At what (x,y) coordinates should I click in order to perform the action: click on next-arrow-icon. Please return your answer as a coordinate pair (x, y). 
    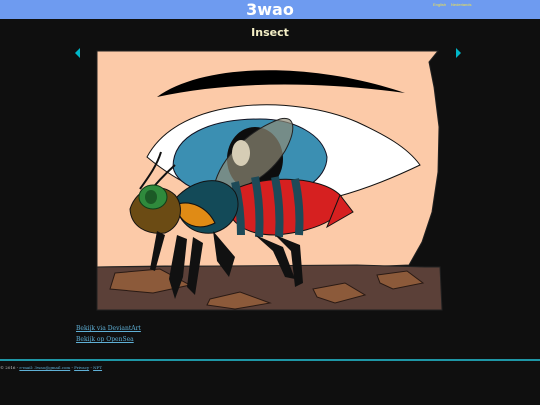
    Looking at the image, I should click on (458, 53).